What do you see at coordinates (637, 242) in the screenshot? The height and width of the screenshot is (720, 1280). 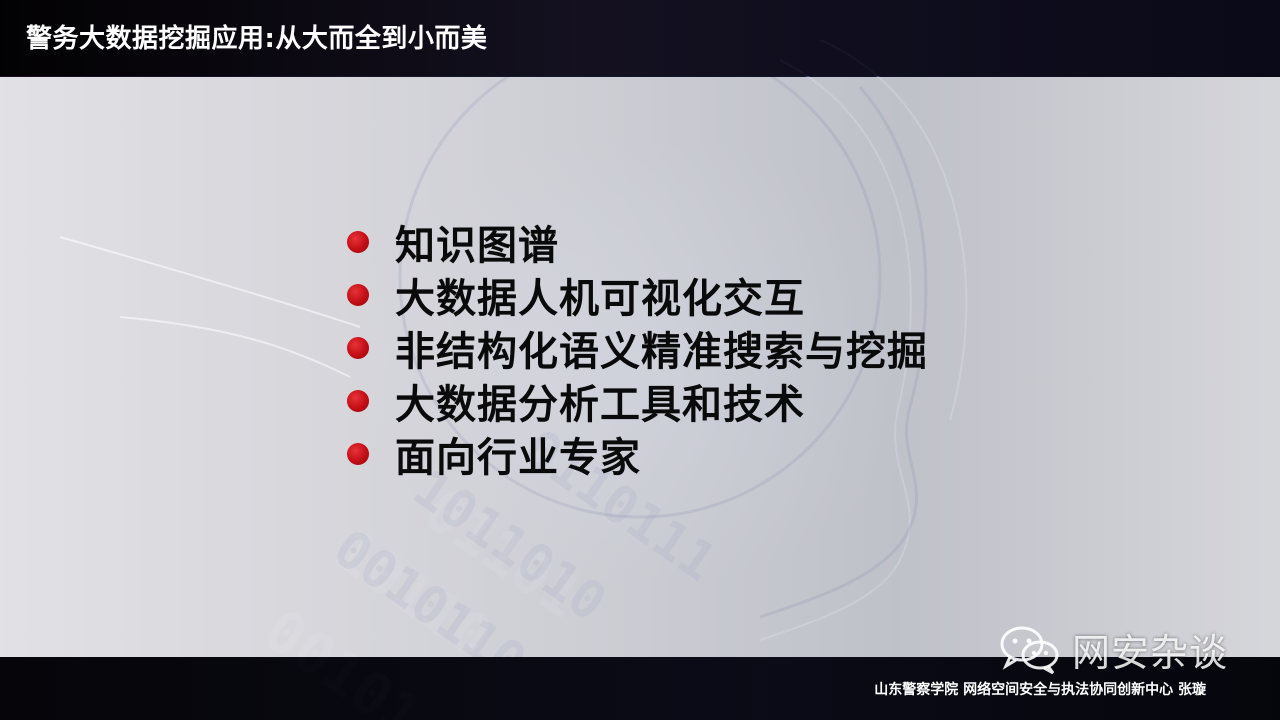 I see `bullet-item: 知识图谱` at bounding box center [637, 242].